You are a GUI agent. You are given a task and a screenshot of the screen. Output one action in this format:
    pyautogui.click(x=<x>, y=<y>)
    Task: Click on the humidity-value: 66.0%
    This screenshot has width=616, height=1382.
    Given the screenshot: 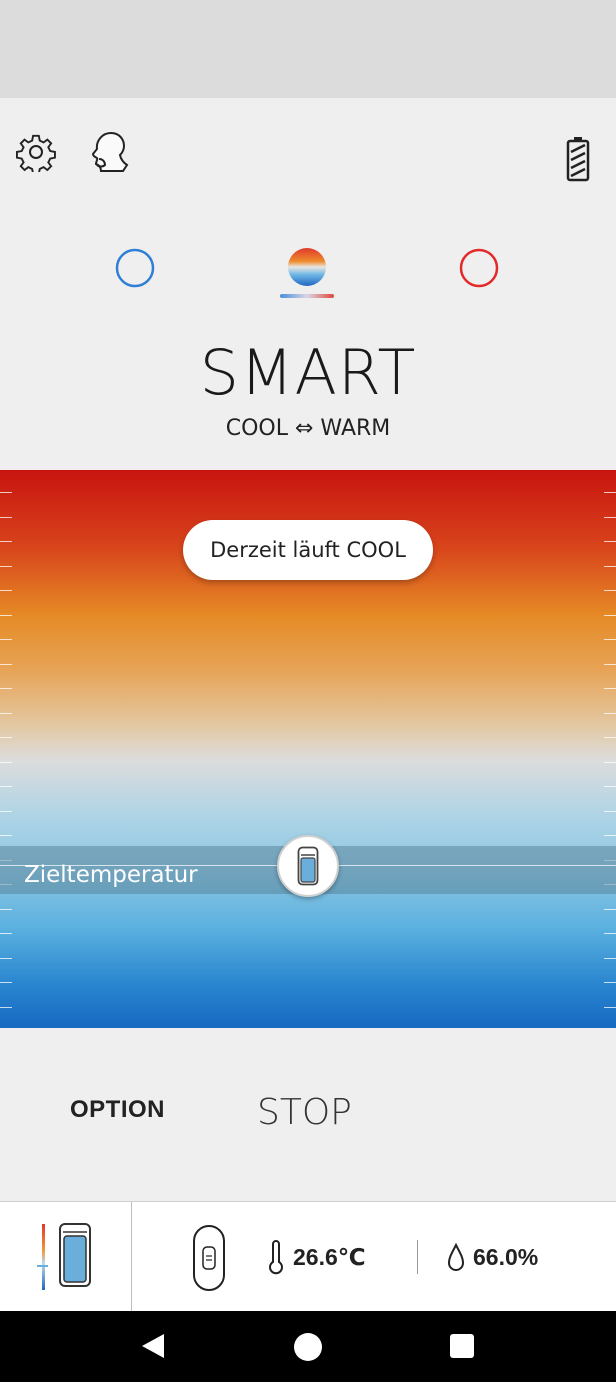 What is the action you would take?
    pyautogui.click(x=506, y=1257)
    